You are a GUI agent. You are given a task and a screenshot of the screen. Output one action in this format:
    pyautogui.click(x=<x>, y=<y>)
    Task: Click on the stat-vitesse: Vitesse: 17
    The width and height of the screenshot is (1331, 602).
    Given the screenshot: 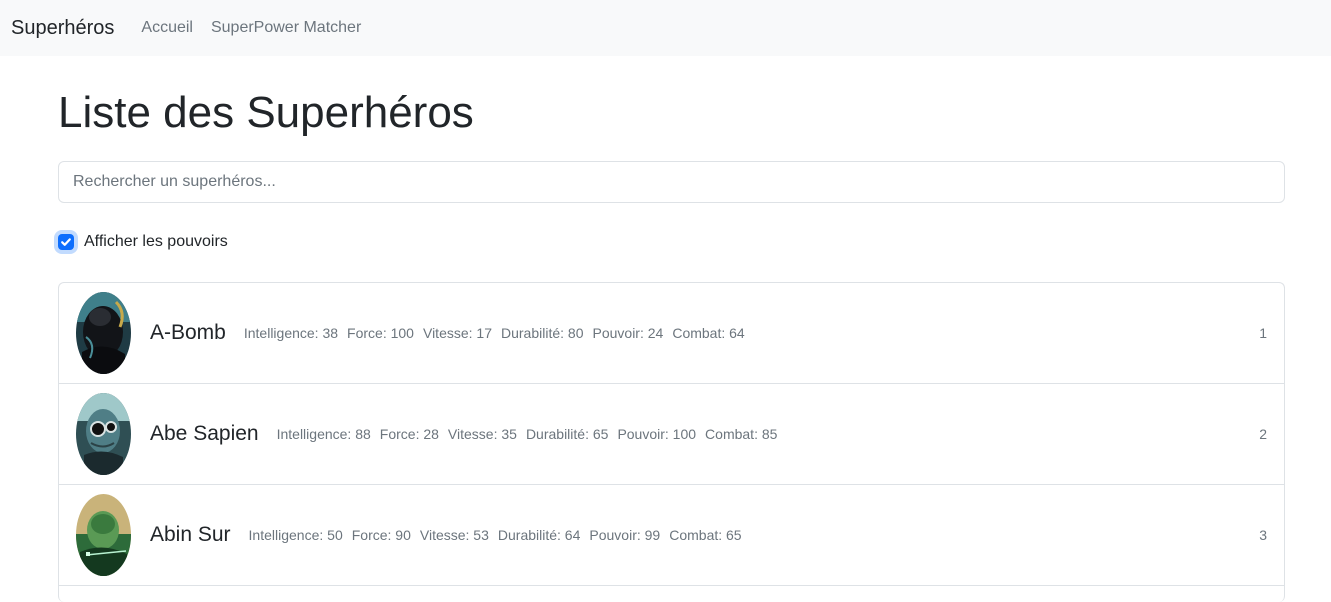 What is the action you would take?
    pyautogui.click(x=457, y=333)
    